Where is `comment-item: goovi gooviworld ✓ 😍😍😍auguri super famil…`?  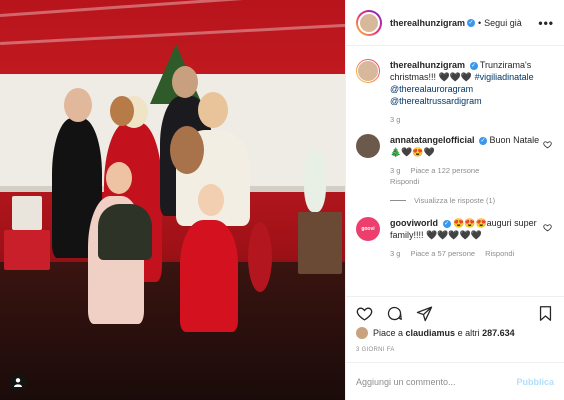
comment-item: goovi gooviworld ✓ 😍😍😍auguri super famil… is located at coordinates (455, 237).